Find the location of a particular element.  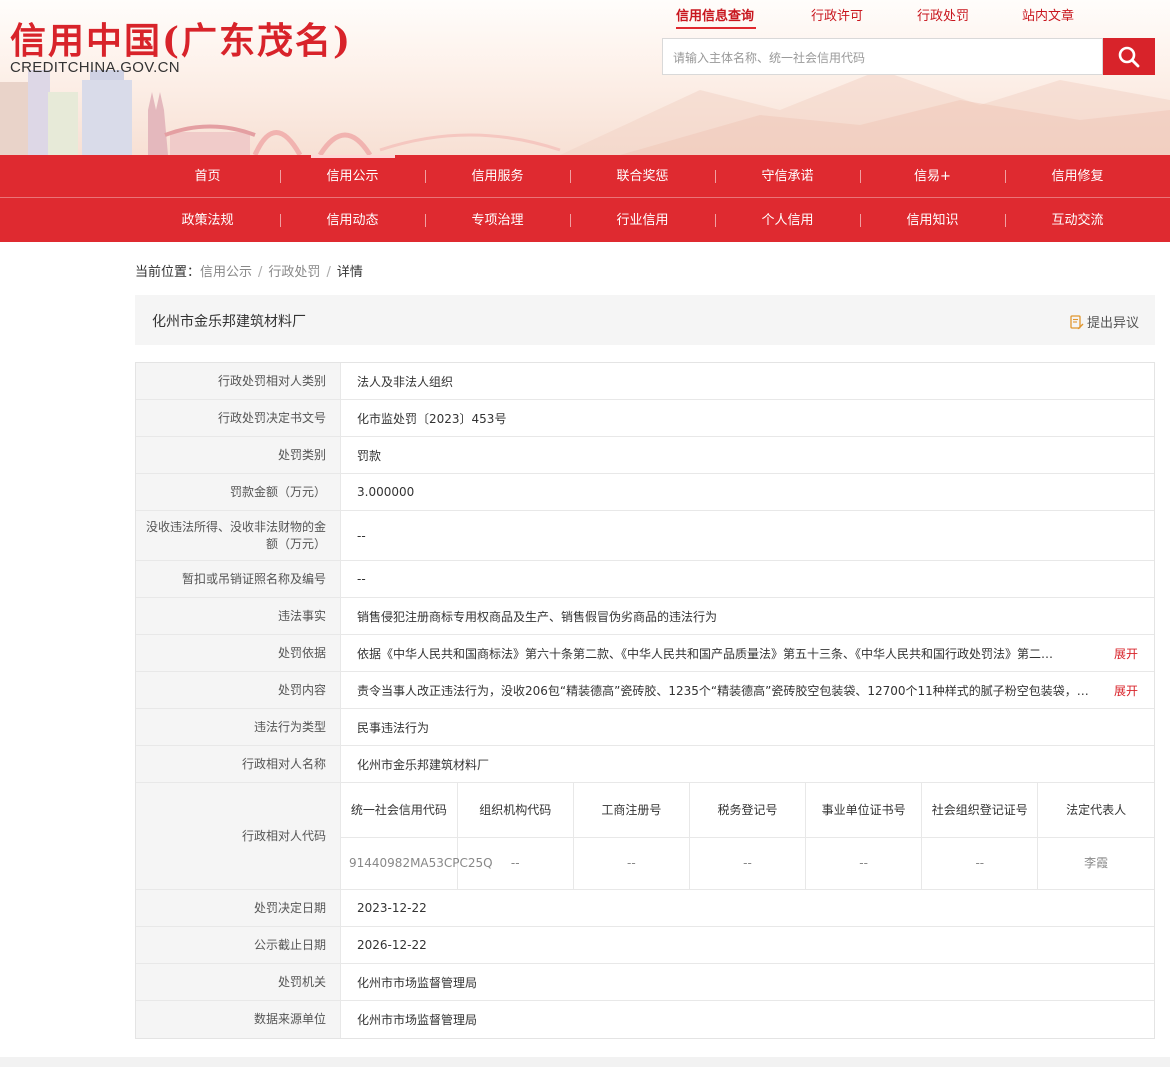

nav-item-xinyi-plus: 信易+ is located at coordinates (932, 176).